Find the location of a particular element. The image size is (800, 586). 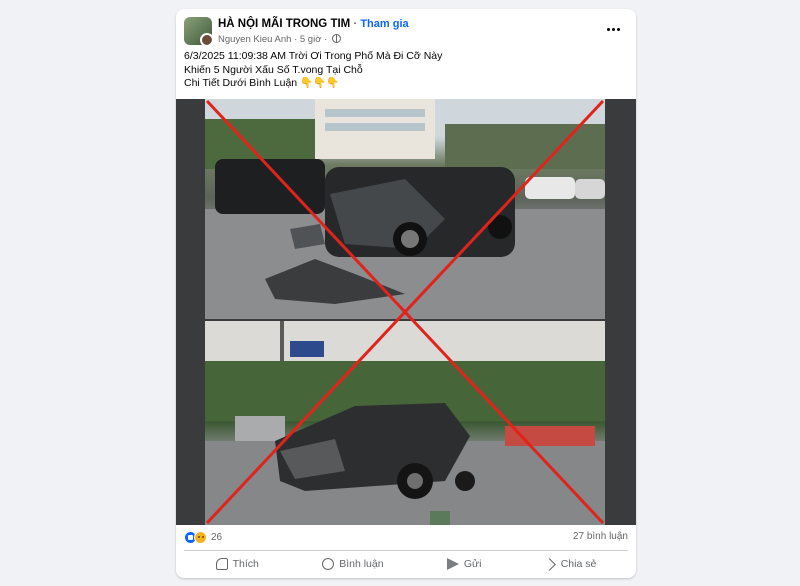

author-name: Nguyen Kieu Anh is located at coordinates (254, 39).